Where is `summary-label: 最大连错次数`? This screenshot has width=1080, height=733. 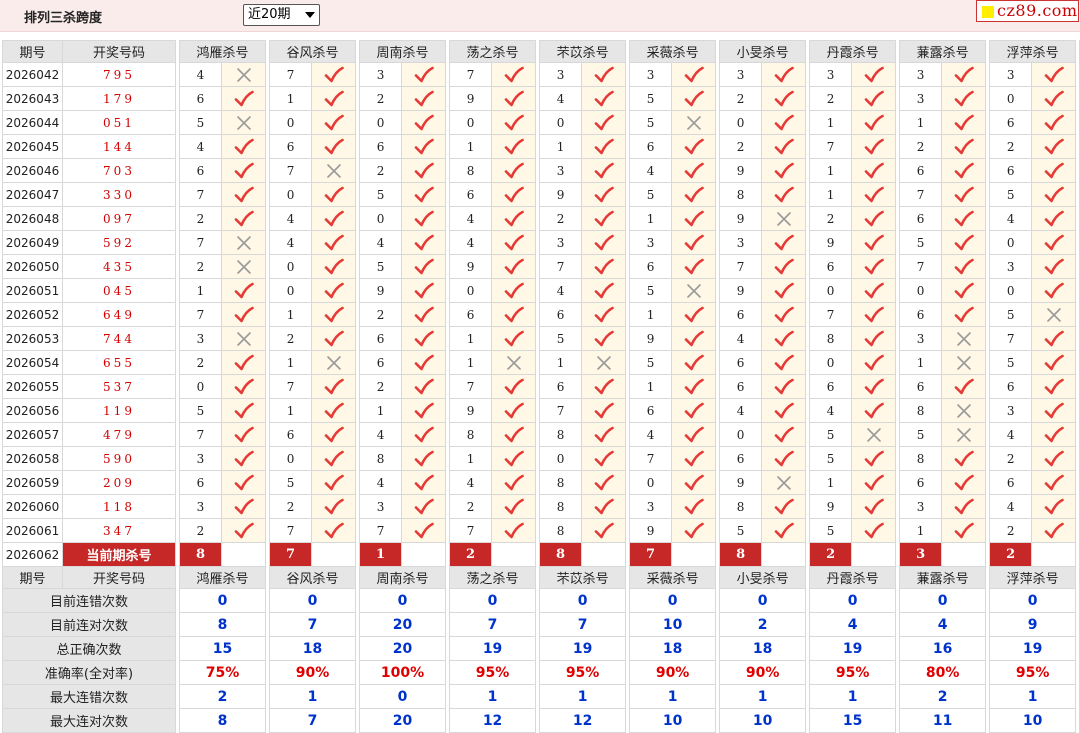
summary-label: 最大连错次数 is located at coordinates (89, 696).